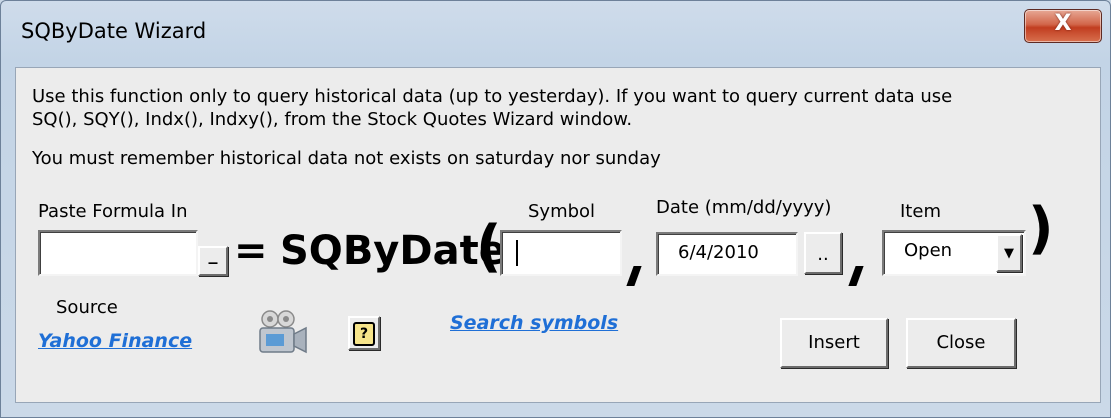  I want to click on chevron-down-icon: ▼, so click(1009, 253).